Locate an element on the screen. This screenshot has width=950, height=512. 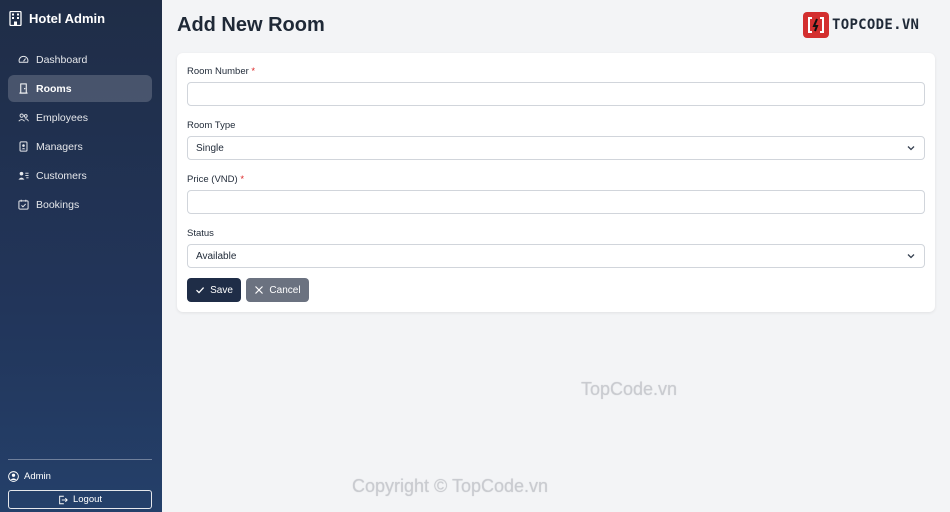
sidebar-item-customers: Customers is located at coordinates (80, 175).